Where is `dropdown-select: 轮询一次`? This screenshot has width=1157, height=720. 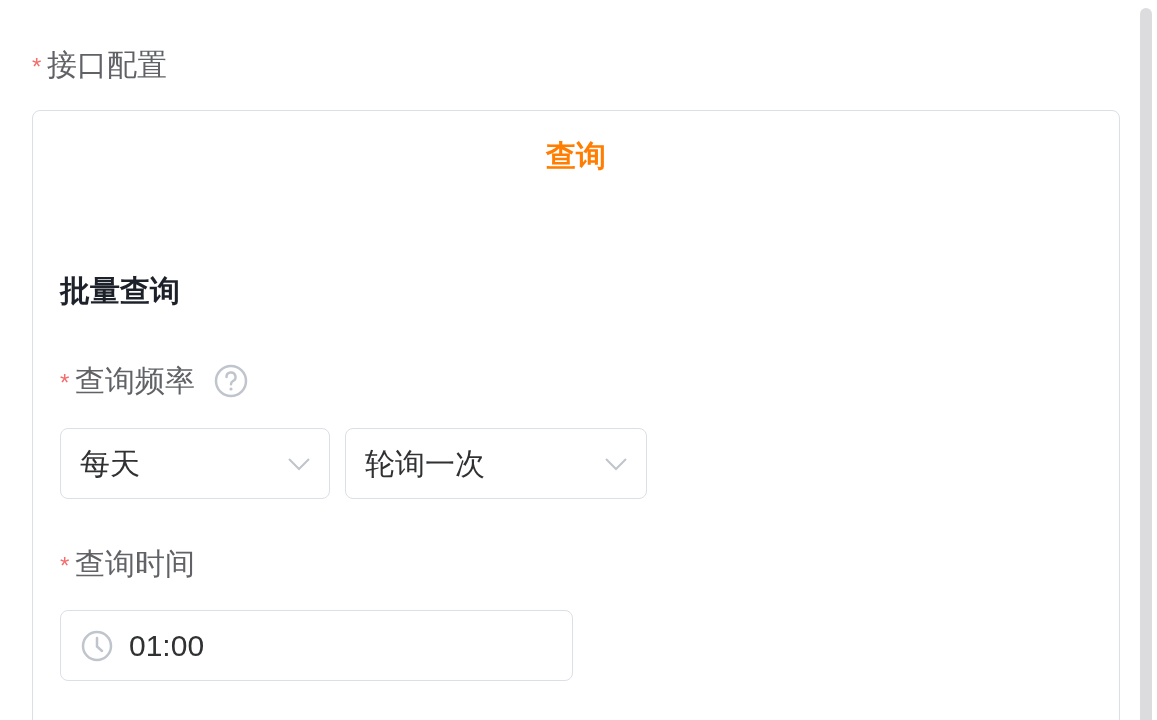
dropdown-select: 轮询一次 is located at coordinates (496, 463).